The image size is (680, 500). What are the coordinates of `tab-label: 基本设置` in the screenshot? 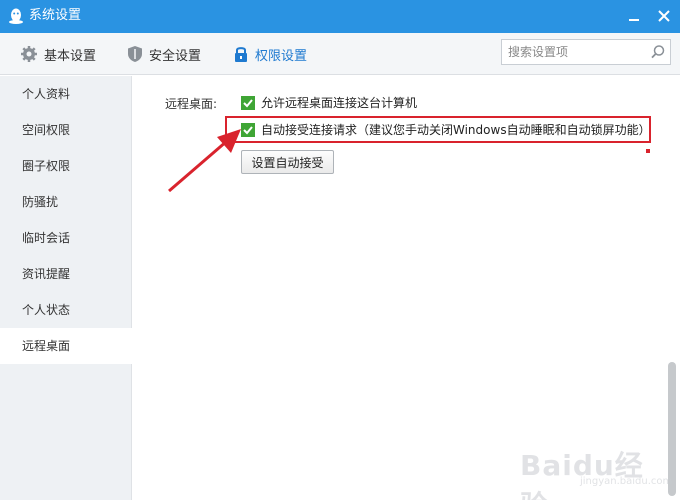 It's located at (70, 56).